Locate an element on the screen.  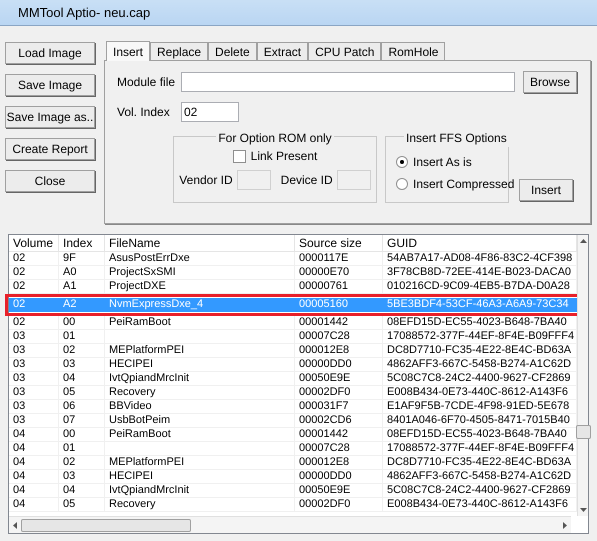
table-cell-text: A2 is located at coordinates (70, 305).